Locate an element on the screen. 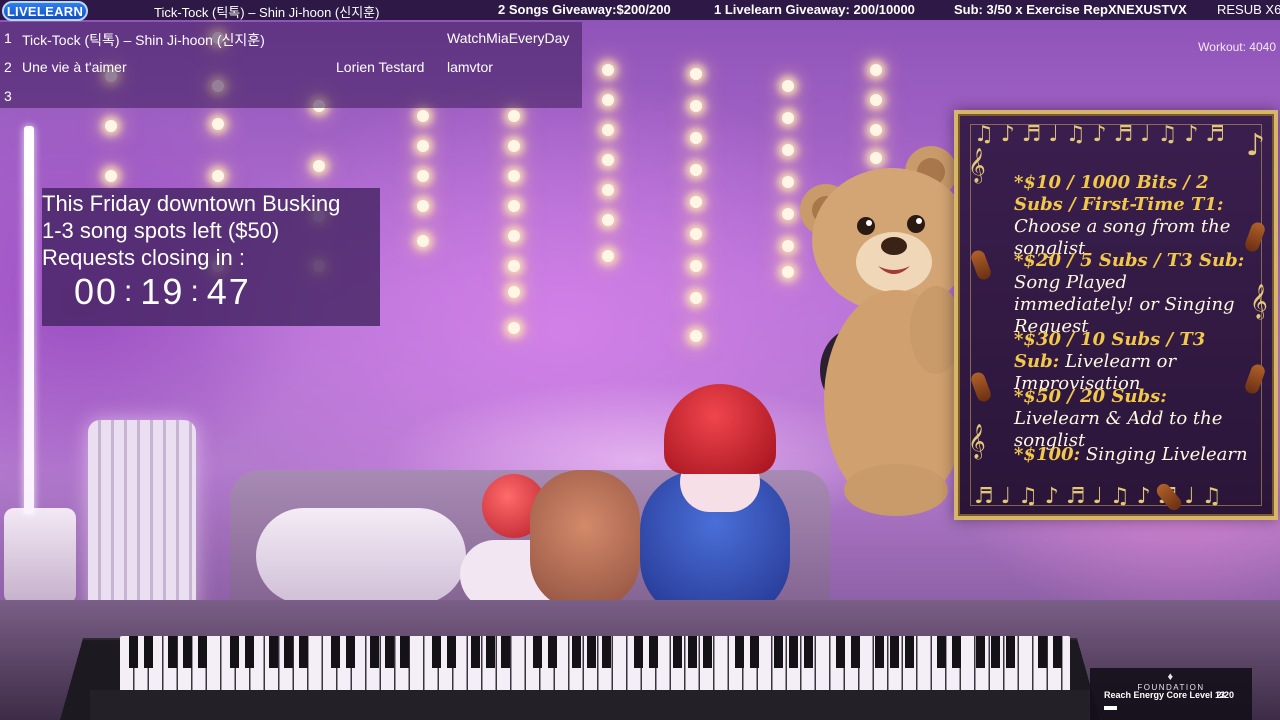 The width and height of the screenshot is (1280, 720). queue-artist: Lorien Testard is located at coordinates (380, 67).